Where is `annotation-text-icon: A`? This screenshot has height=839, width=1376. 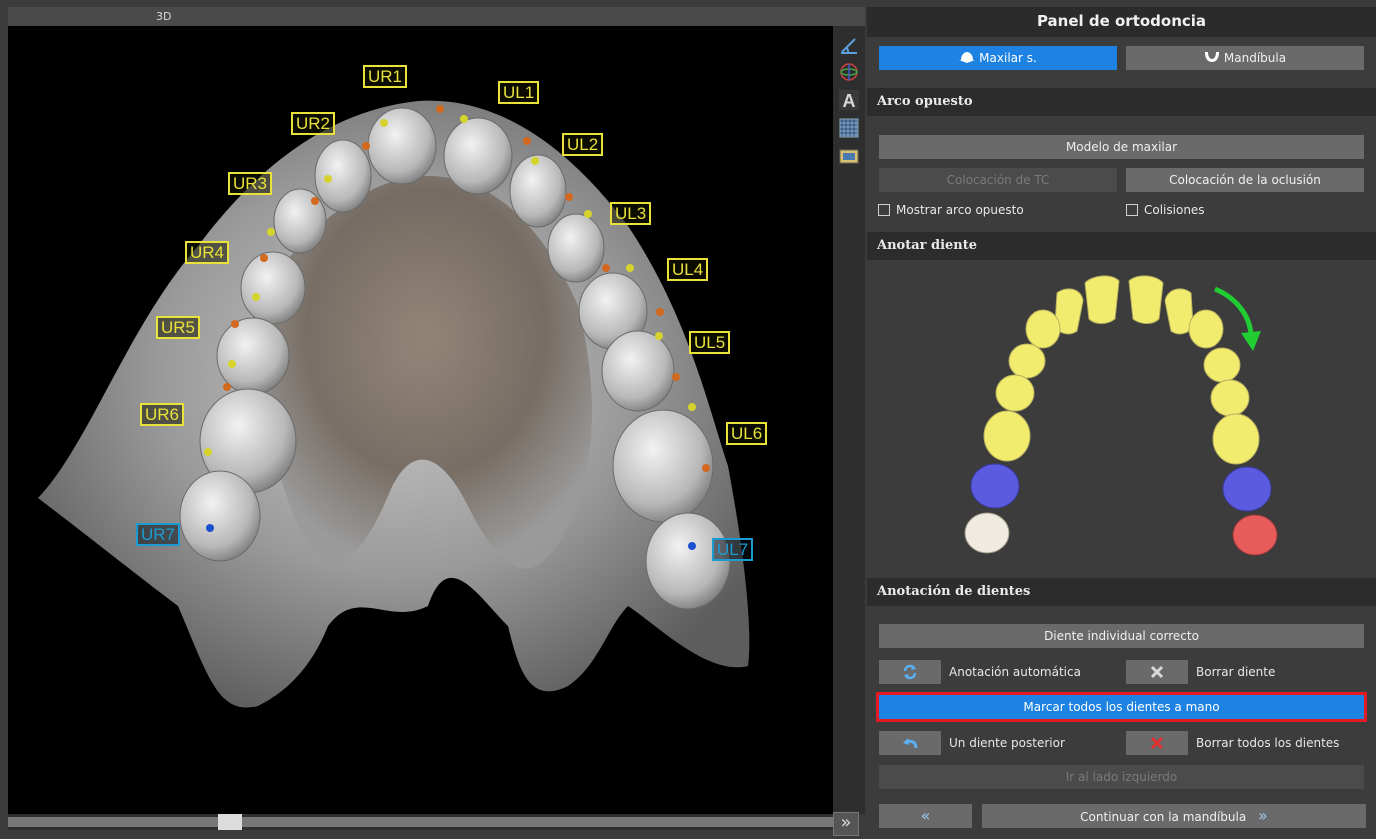
annotation-text-icon: A is located at coordinates (849, 100).